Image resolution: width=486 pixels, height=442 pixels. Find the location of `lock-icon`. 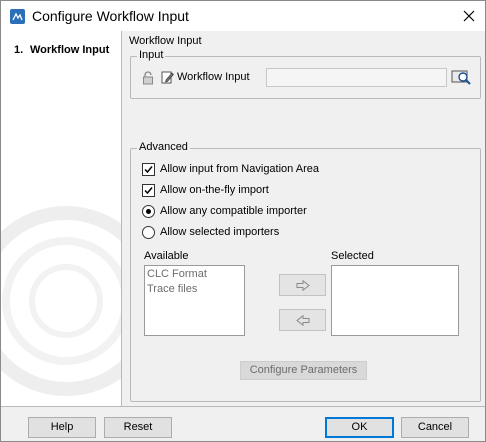

lock-icon is located at coordinates (148, 78).